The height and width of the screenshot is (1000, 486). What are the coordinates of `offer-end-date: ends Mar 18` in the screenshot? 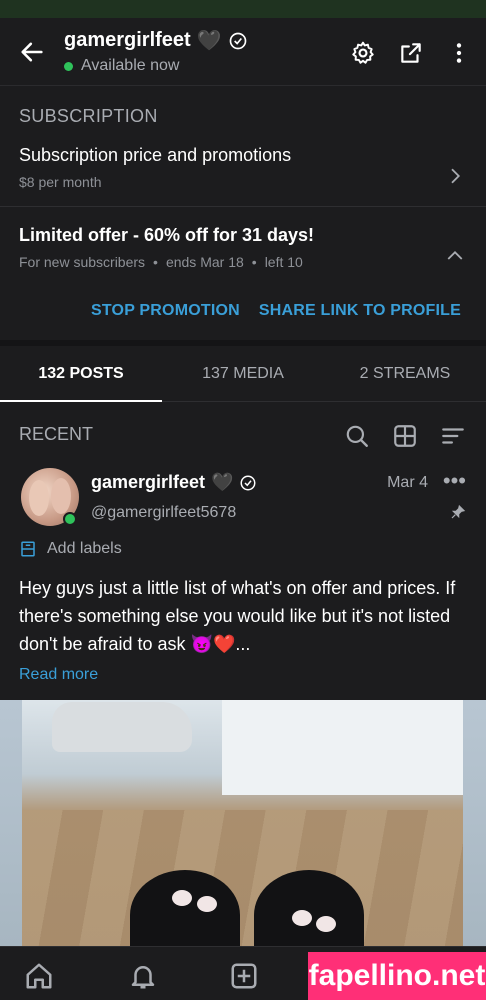 It's located at (204, 262).